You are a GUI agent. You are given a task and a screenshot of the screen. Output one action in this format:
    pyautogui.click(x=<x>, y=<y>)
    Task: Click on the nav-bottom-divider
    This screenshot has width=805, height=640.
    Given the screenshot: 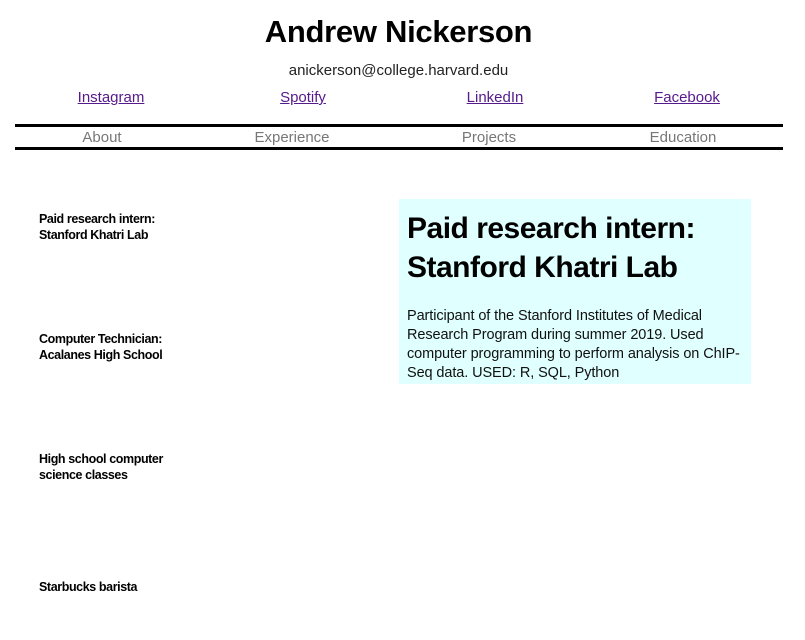 What is the action you would take?
    pyautogui.click(x=399, y=148)
    